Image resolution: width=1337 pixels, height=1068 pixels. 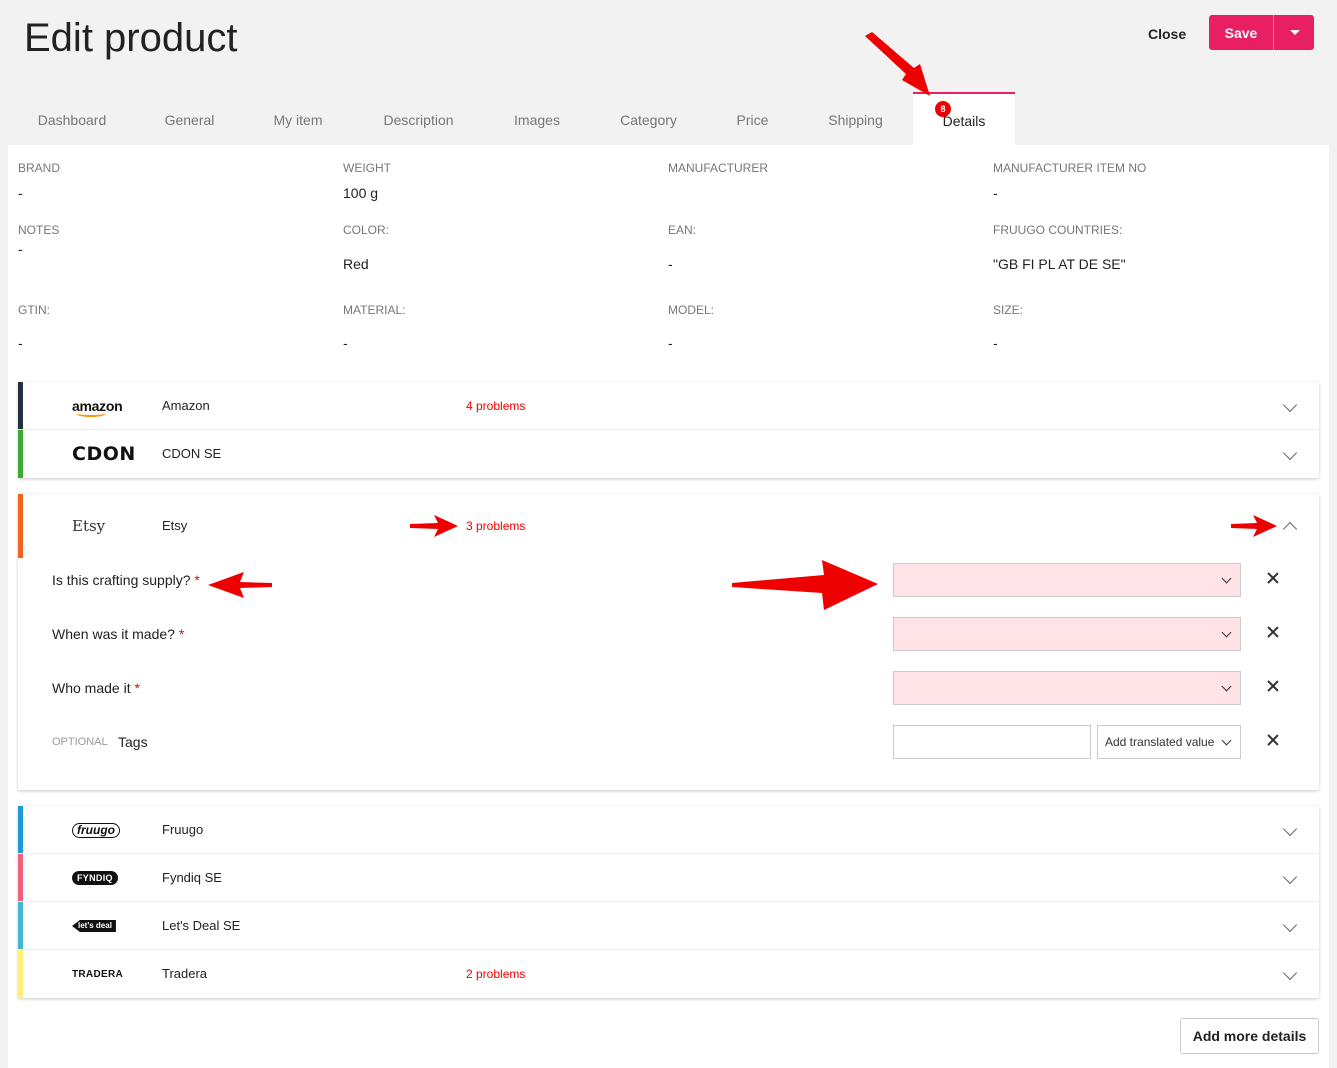 I want to click on translated-value-select: Add translated value, so click(x=1169, y=742).